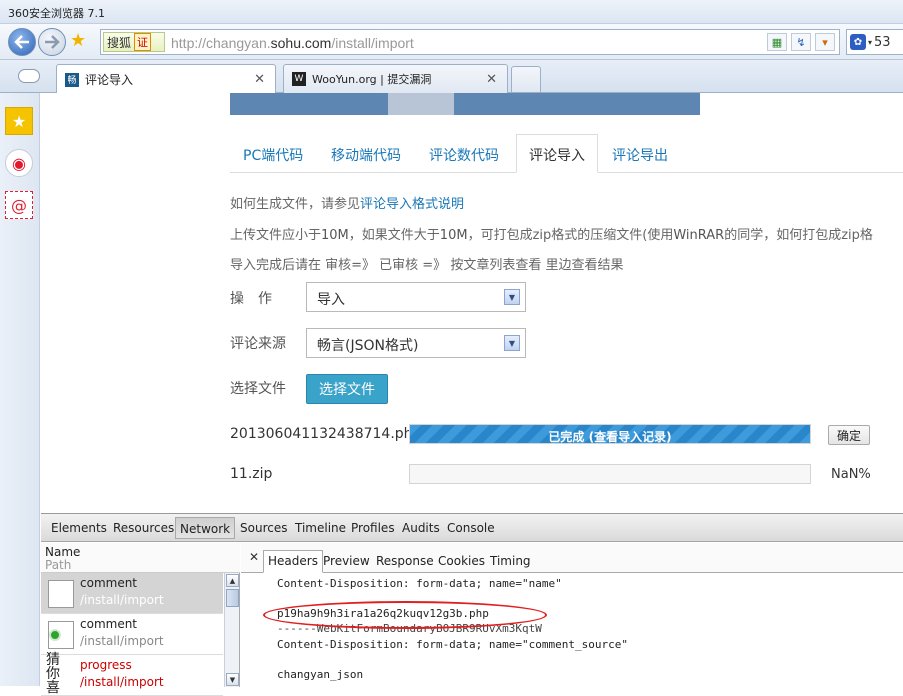 The width and height of the screenshot is (903, 696). What do you see at coordinates (205, 528) in the screenshot?
I see `tab-network: Network` at bounding box center [205, 528].